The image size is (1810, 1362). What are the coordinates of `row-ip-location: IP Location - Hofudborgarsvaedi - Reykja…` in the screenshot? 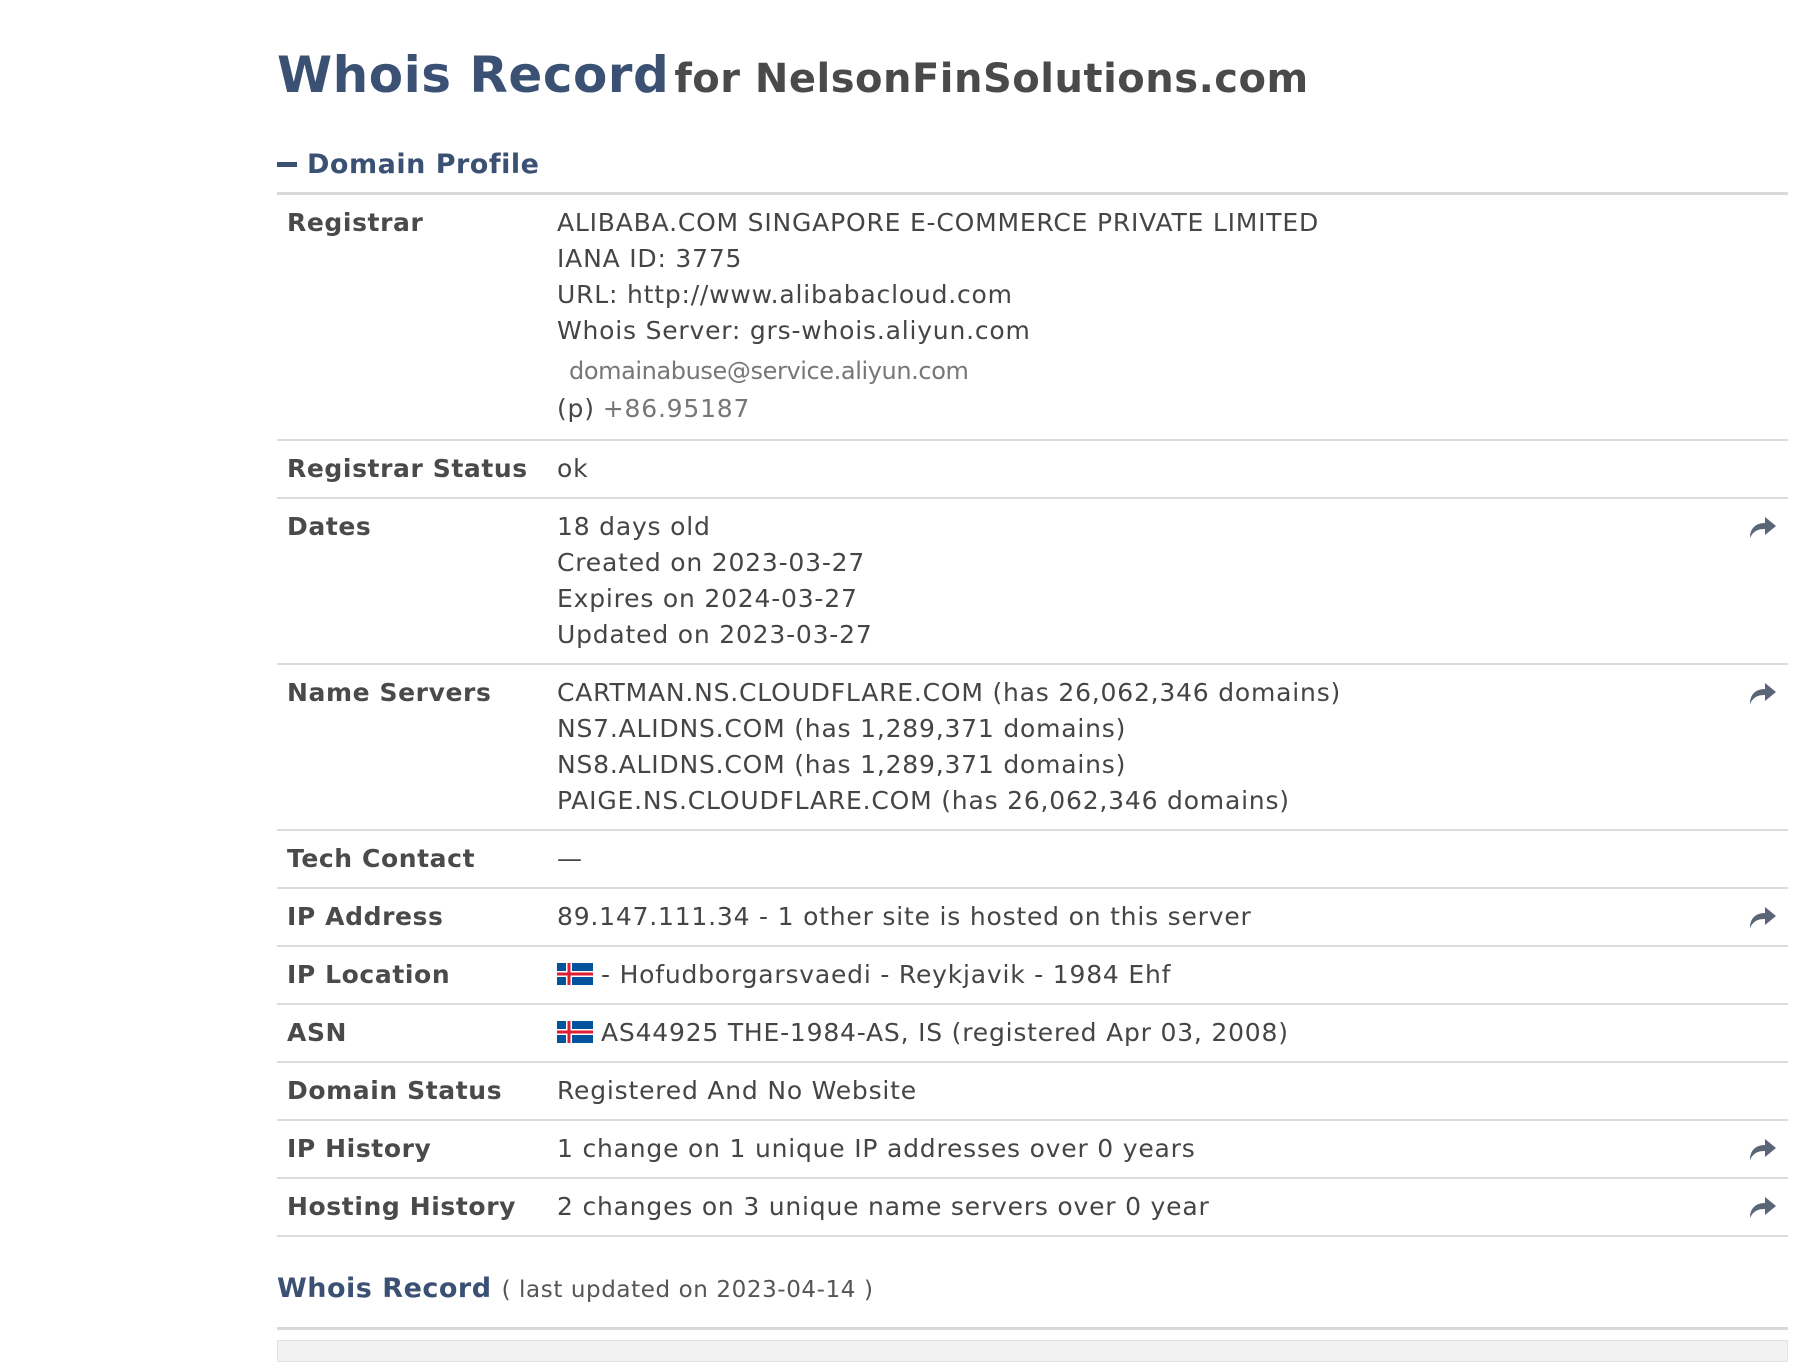 It's located at (1032, 975).